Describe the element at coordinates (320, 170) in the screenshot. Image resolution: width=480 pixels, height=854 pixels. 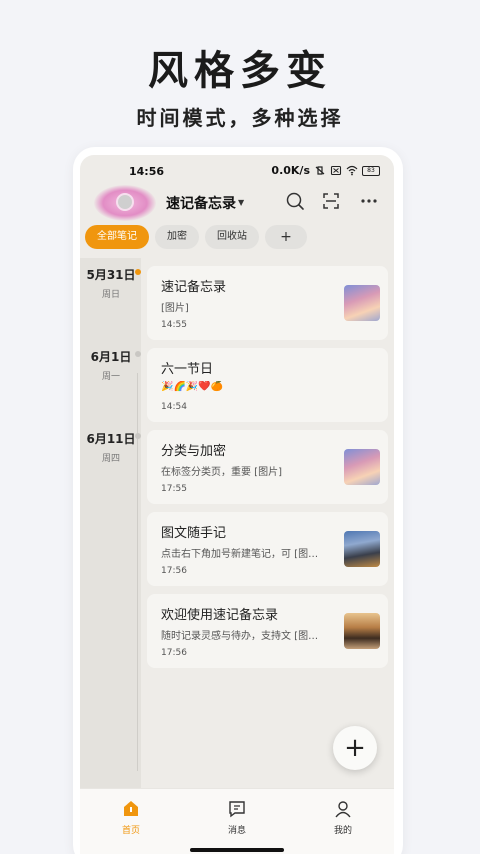
I see `vibrate-icon` at that location.